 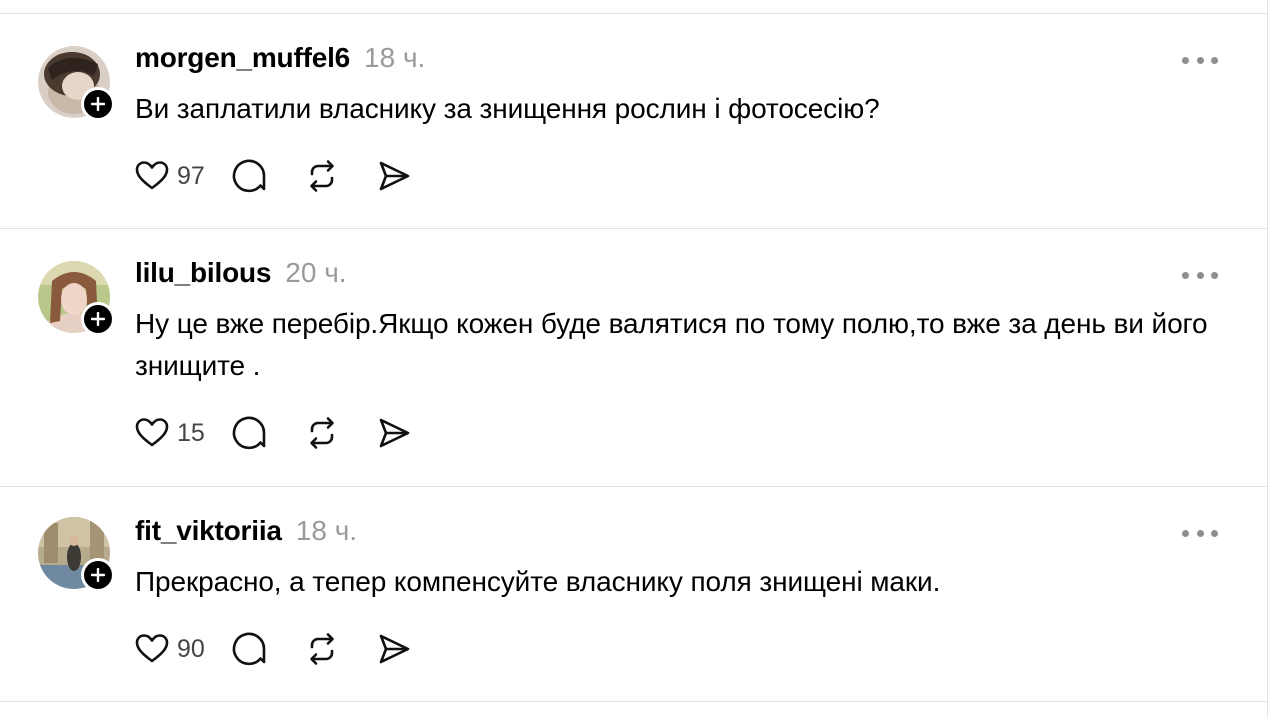 I want to click on username: lilu_bilous, so click(x=203, y=273).